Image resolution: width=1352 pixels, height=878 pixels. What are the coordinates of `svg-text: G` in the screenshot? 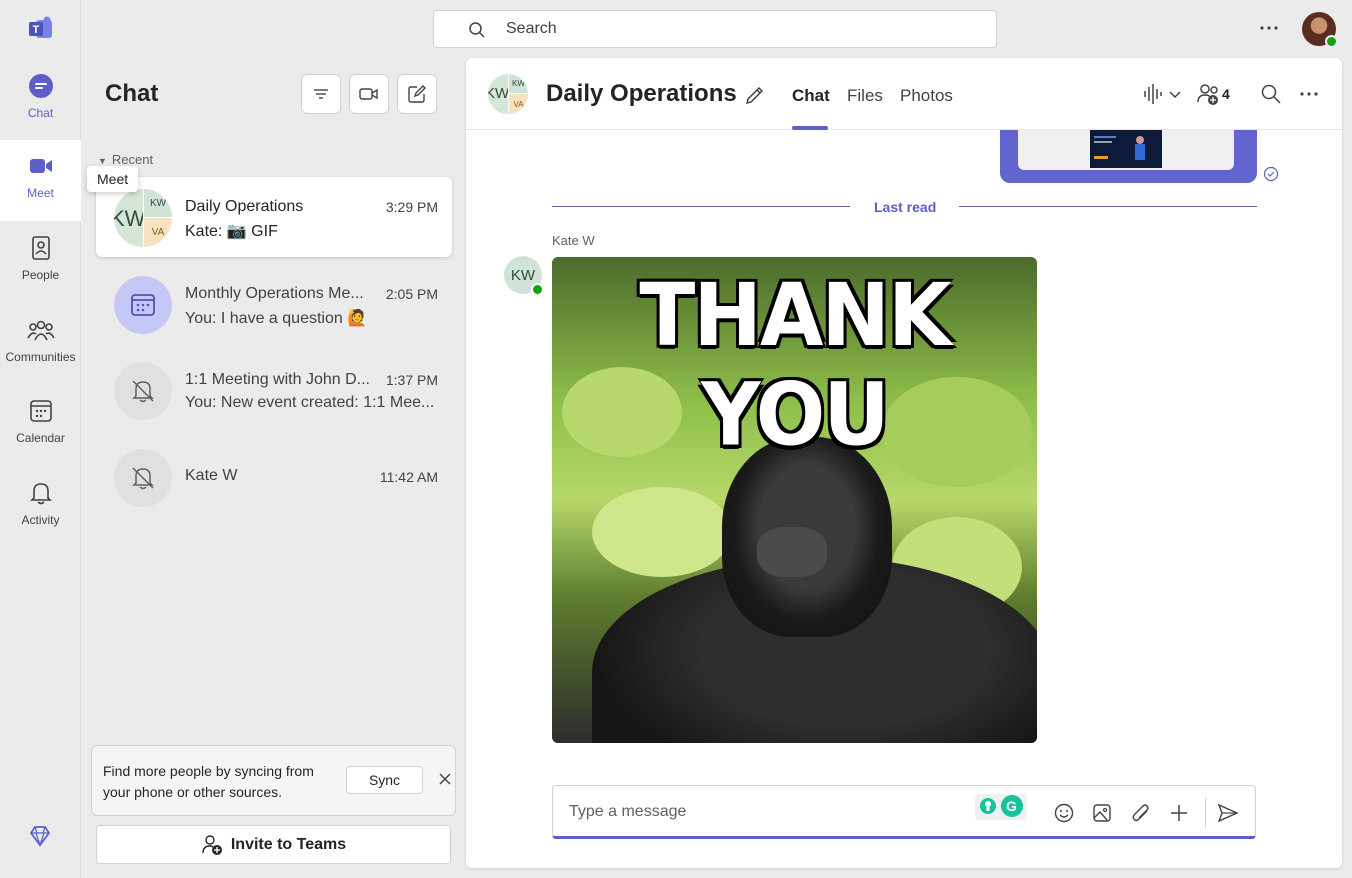 It's located at (1011, 806).